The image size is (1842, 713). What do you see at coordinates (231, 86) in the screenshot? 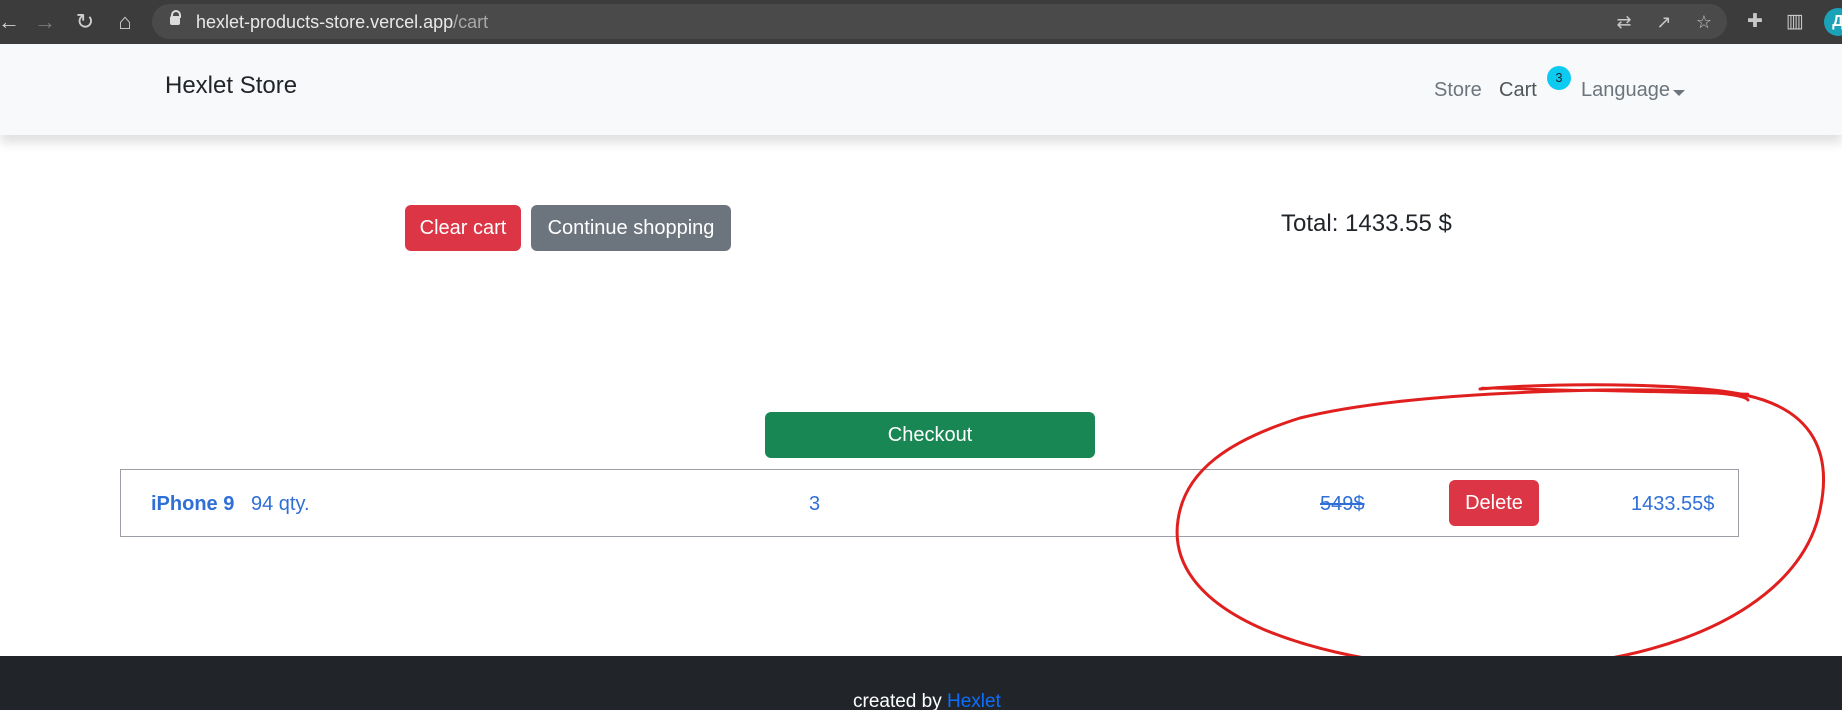
I see `brand-logo: Hexlet Store` at bounding box center [231, 86].